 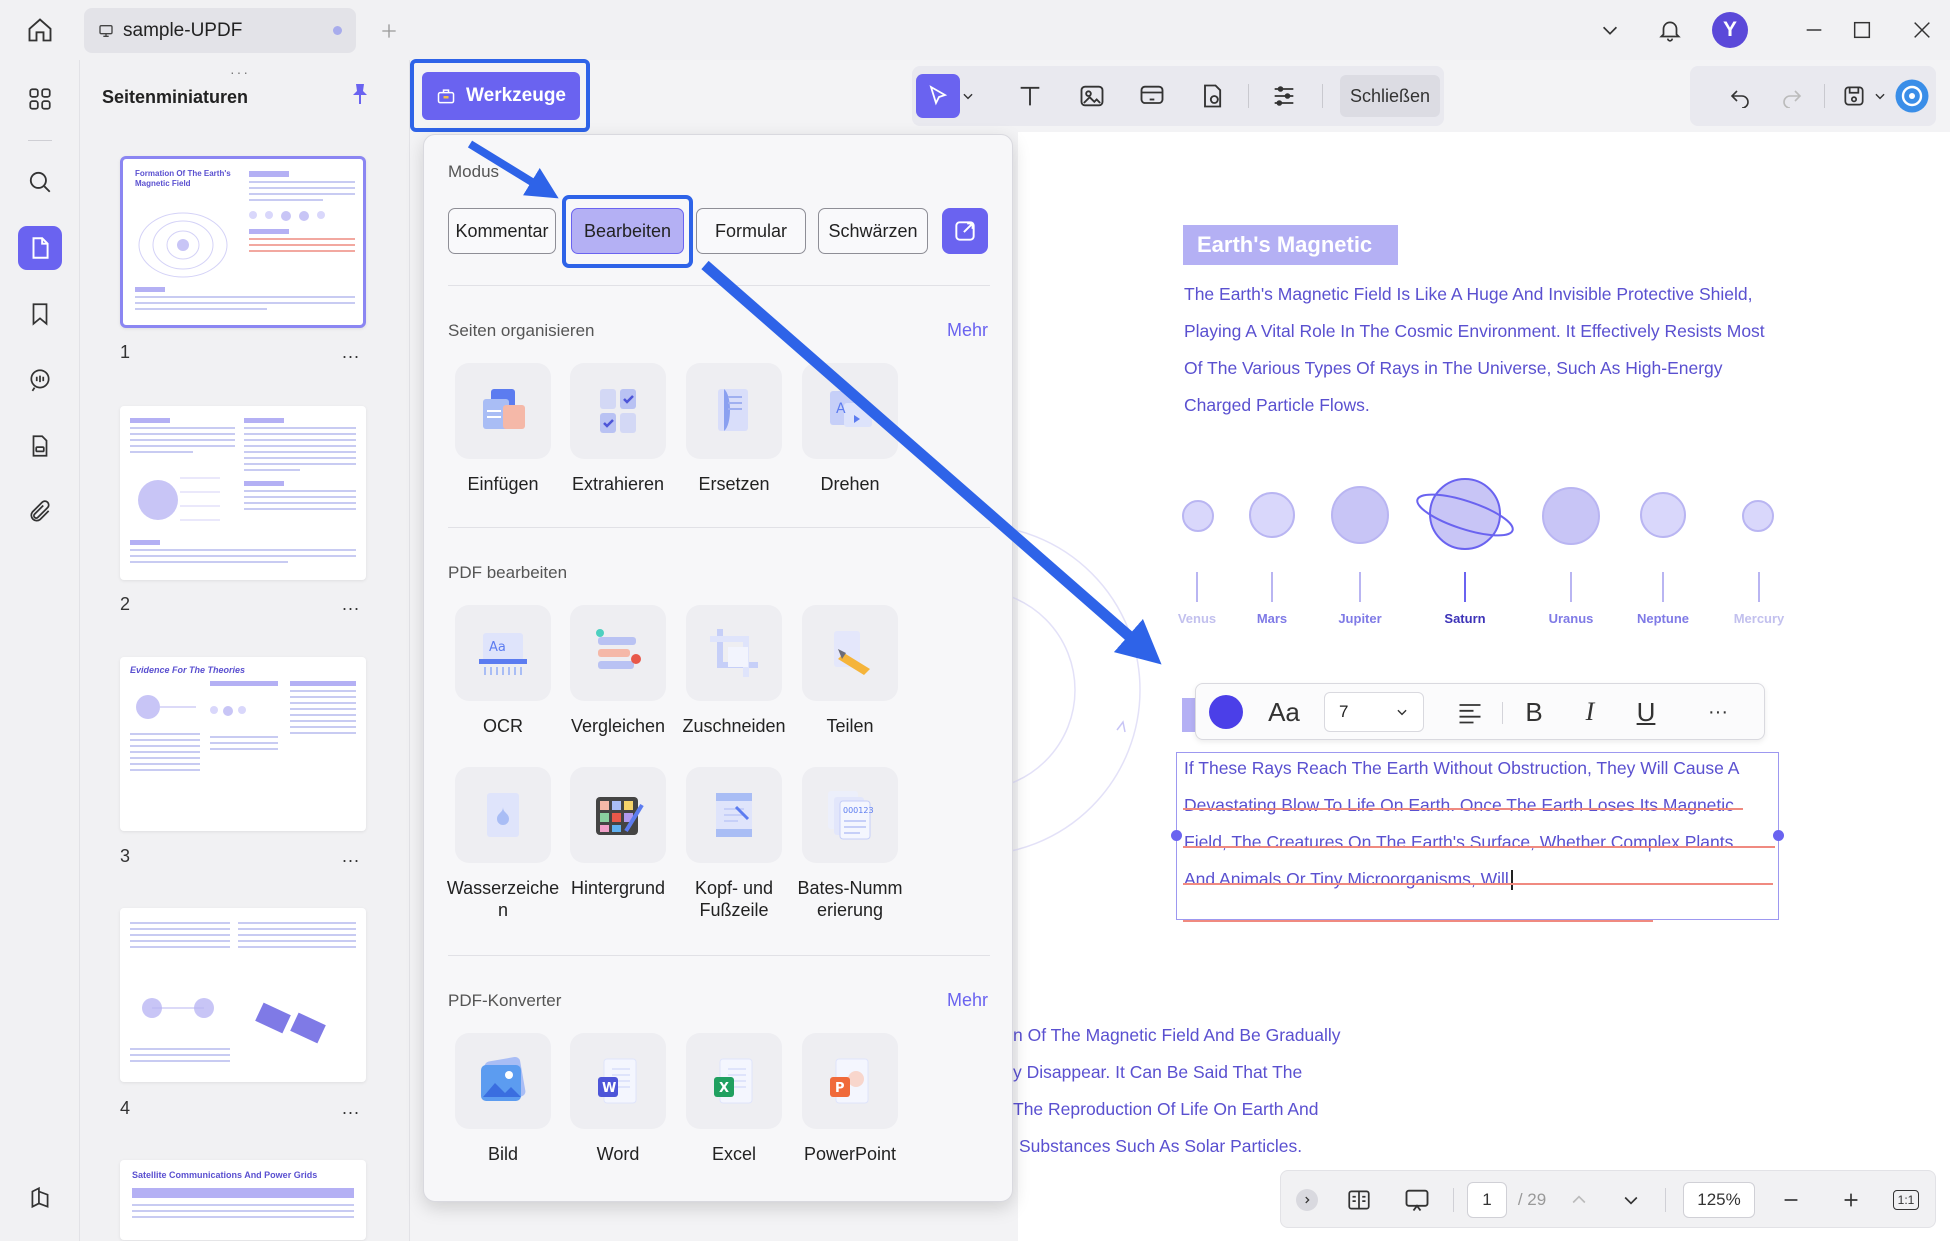 What do you see at coordinates (500, 95) in the screenshot?
I see `tools-button-highlight` at bounding box center [500, 95].